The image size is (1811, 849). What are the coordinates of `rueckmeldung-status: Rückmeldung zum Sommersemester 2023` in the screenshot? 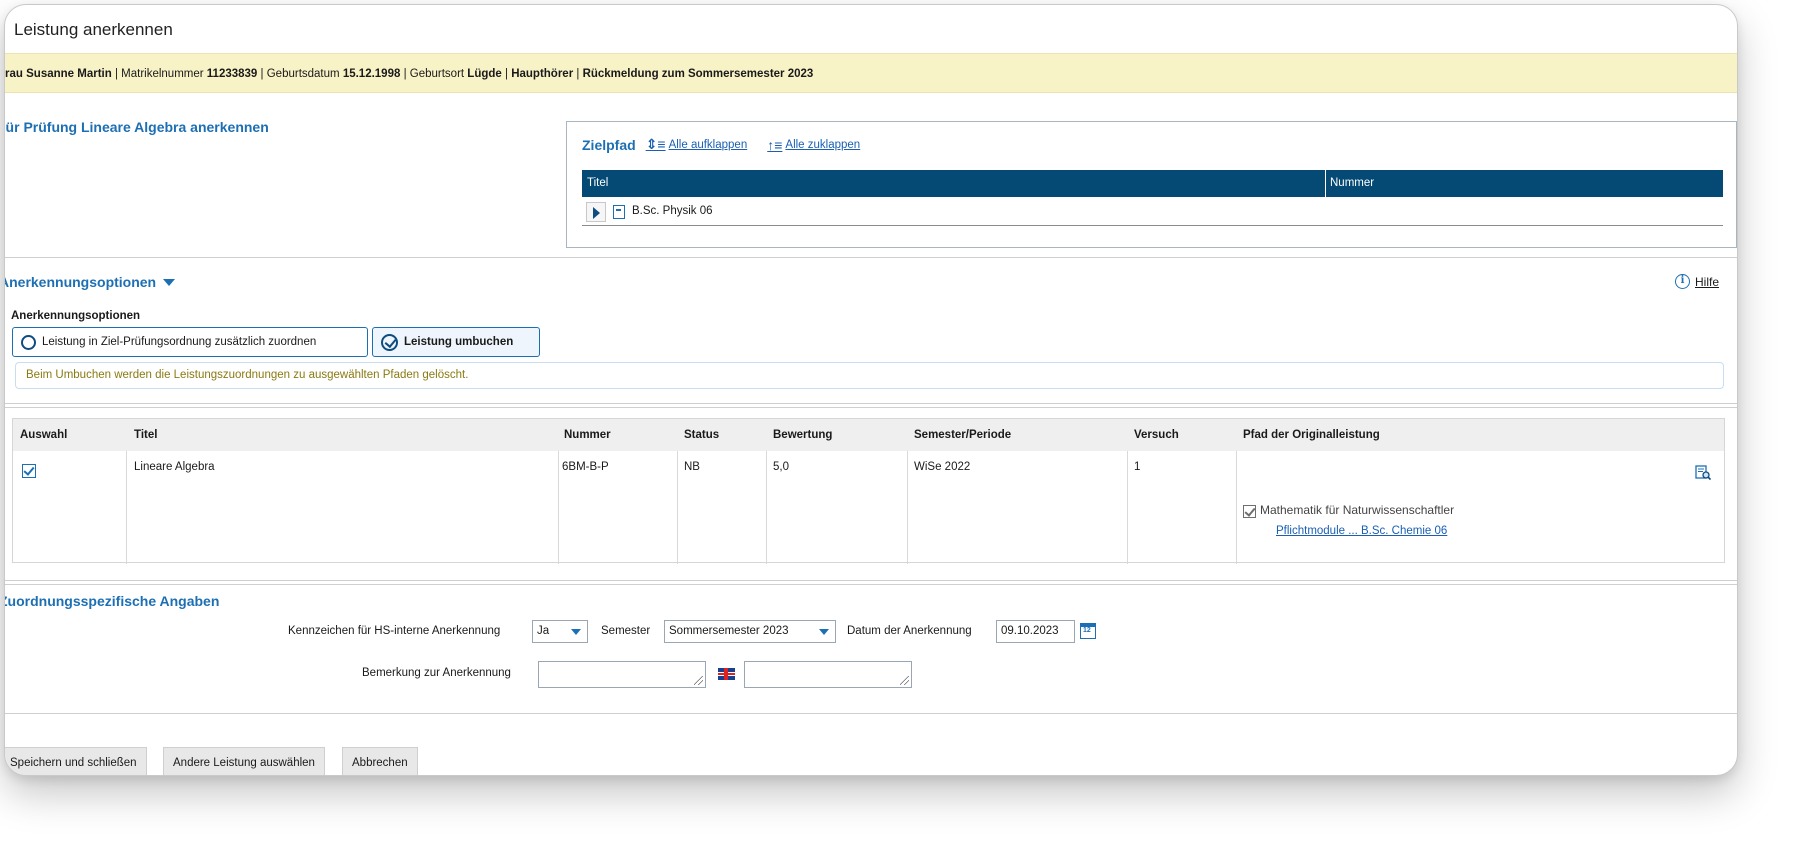 It's located at (698, 74).